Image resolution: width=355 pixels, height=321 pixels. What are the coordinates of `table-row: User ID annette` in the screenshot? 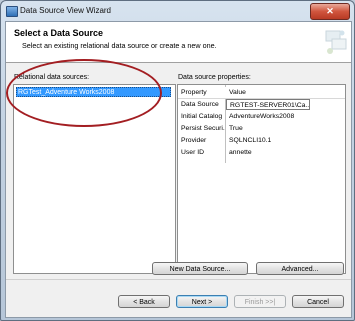 It's located at (261, 152).